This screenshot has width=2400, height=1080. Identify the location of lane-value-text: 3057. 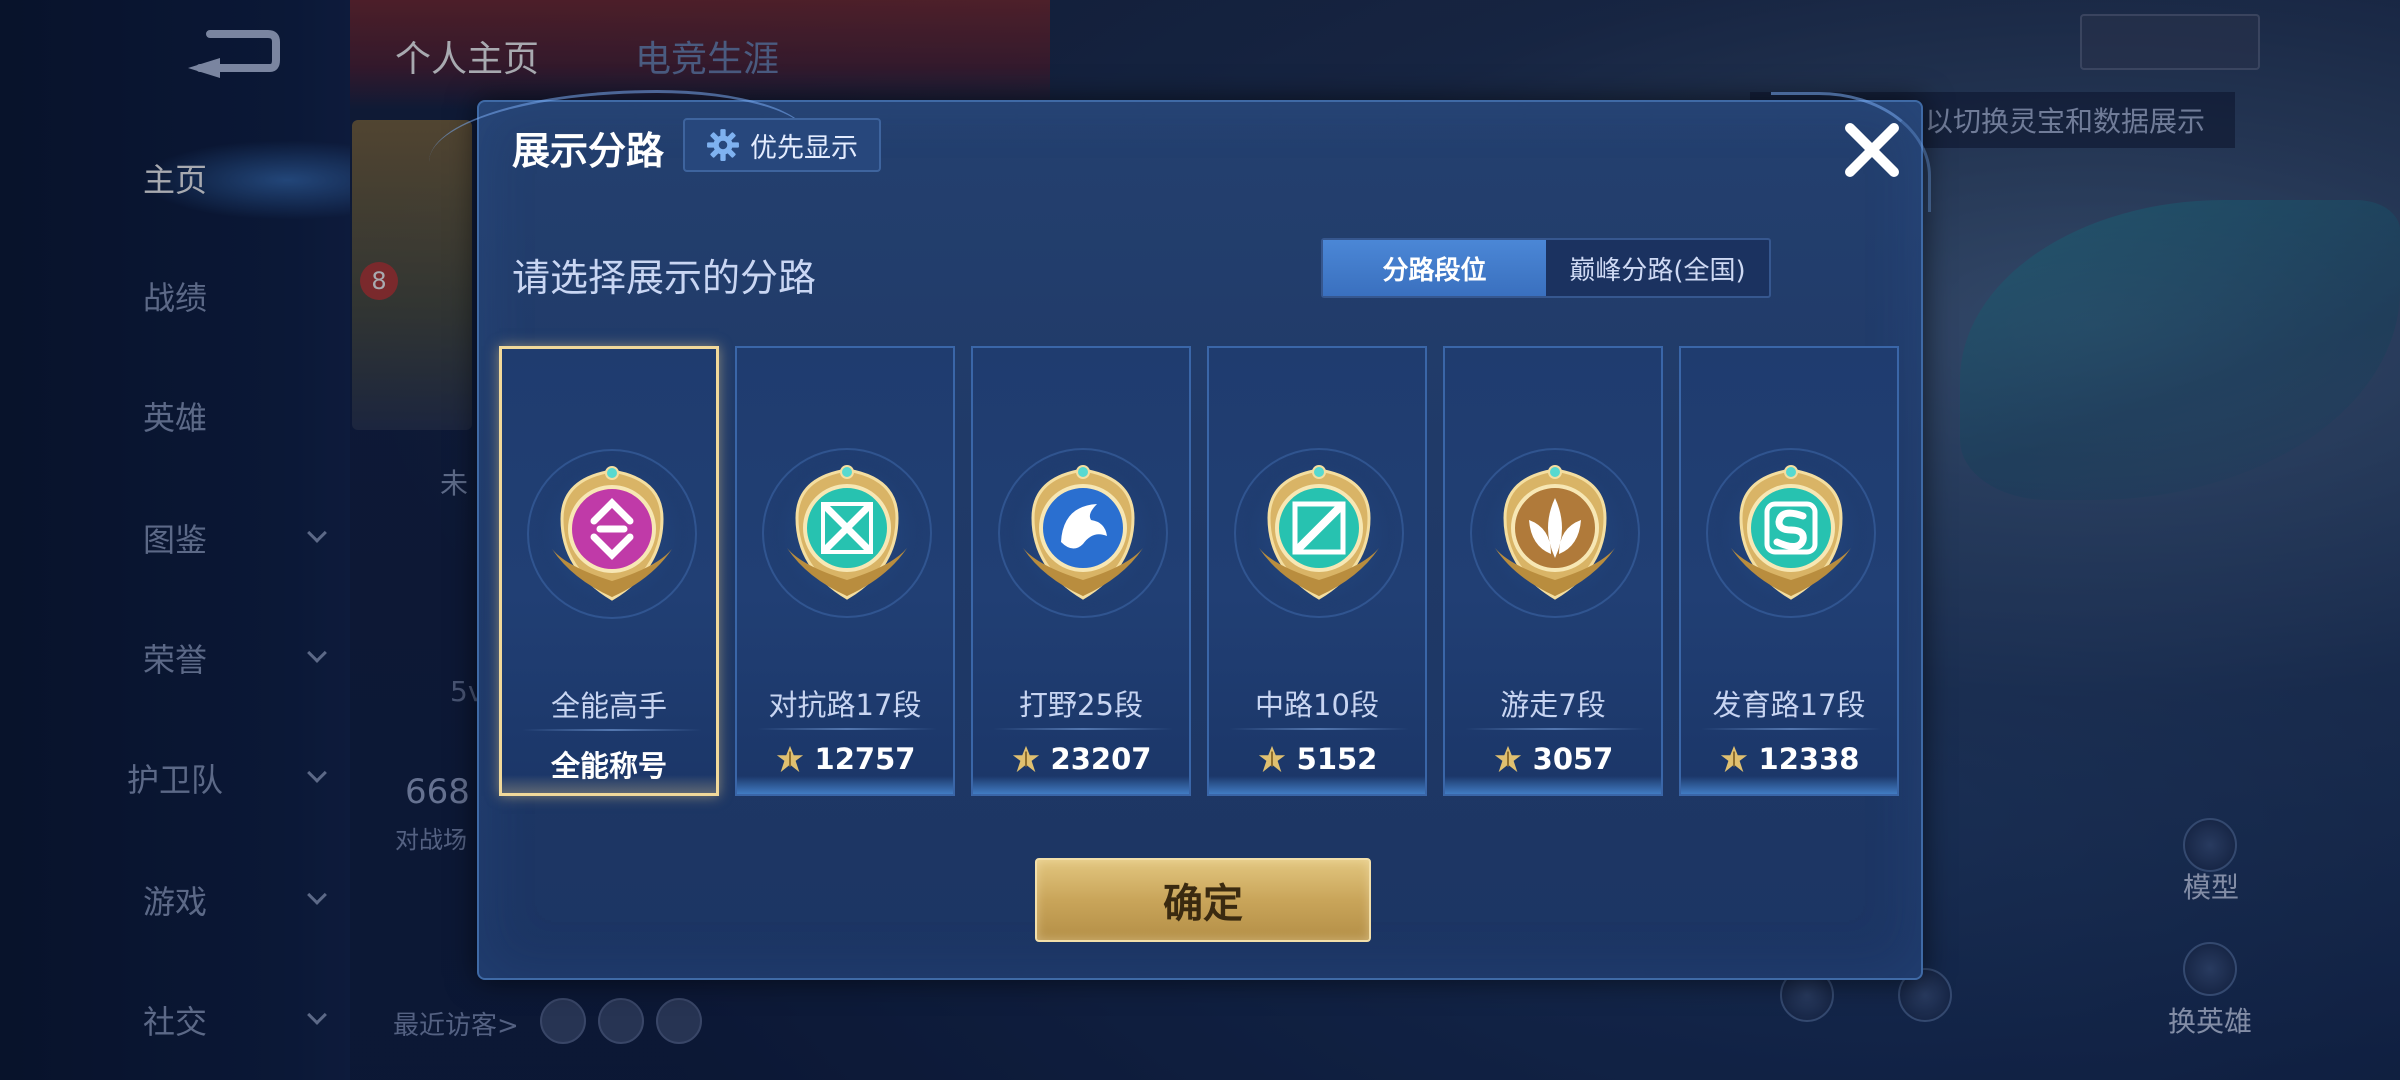
(1573, 759).